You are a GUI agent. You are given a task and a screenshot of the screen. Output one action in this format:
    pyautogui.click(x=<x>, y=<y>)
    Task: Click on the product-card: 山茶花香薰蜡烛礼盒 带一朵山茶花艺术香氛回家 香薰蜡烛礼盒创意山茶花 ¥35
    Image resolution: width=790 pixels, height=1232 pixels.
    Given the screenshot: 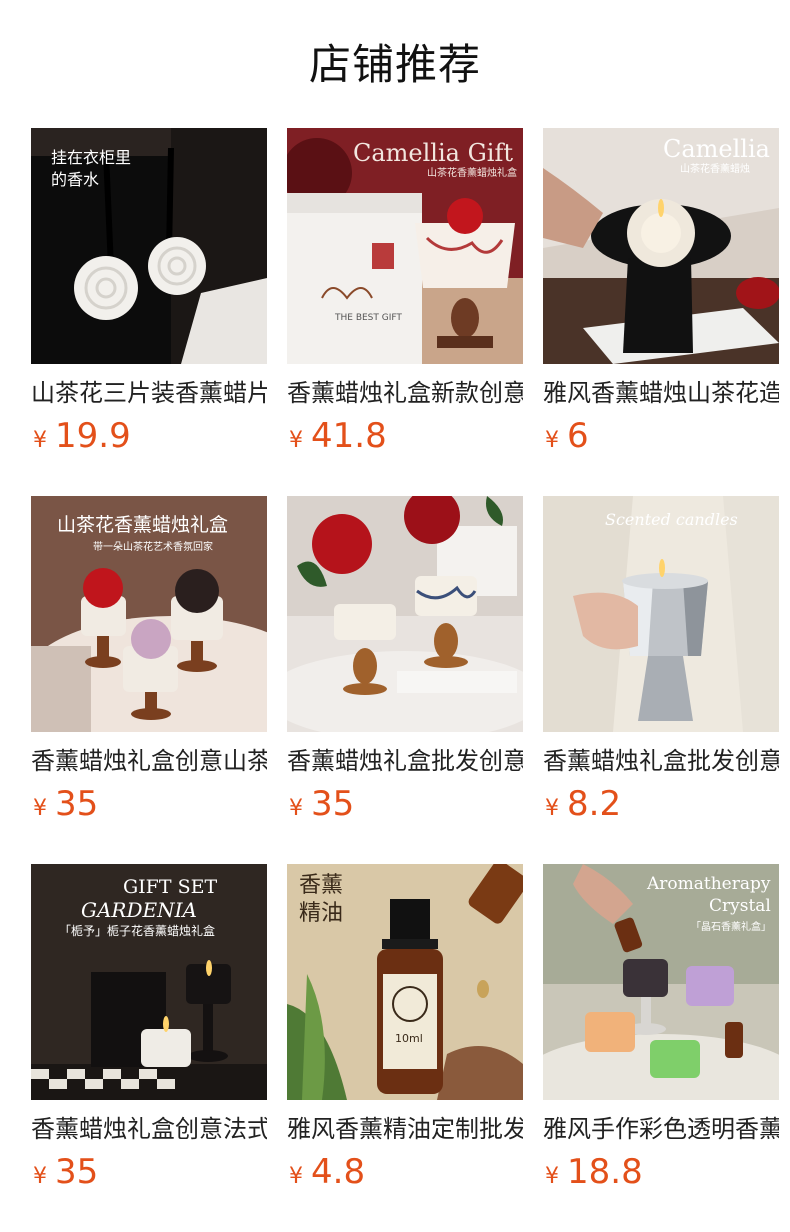 What is the action you would take?
    pyautogui.click(x=149, y=666)
    